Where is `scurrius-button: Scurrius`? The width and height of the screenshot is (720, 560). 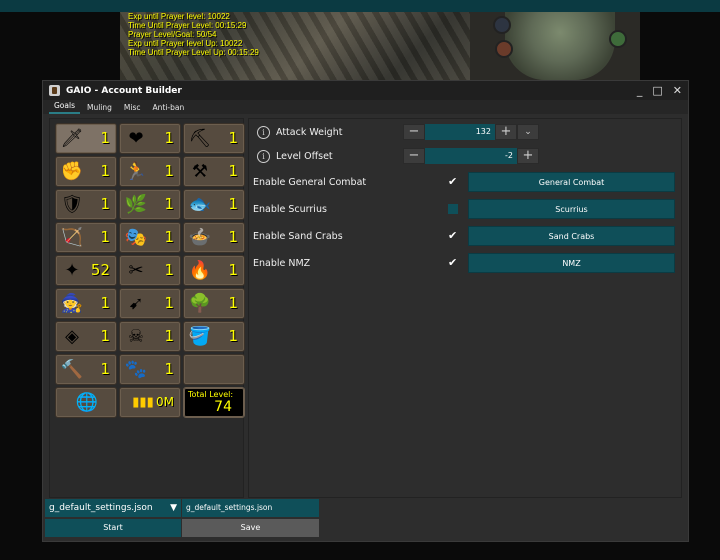
scurrius-button: Scurrius is located at coordinates (571, 209).